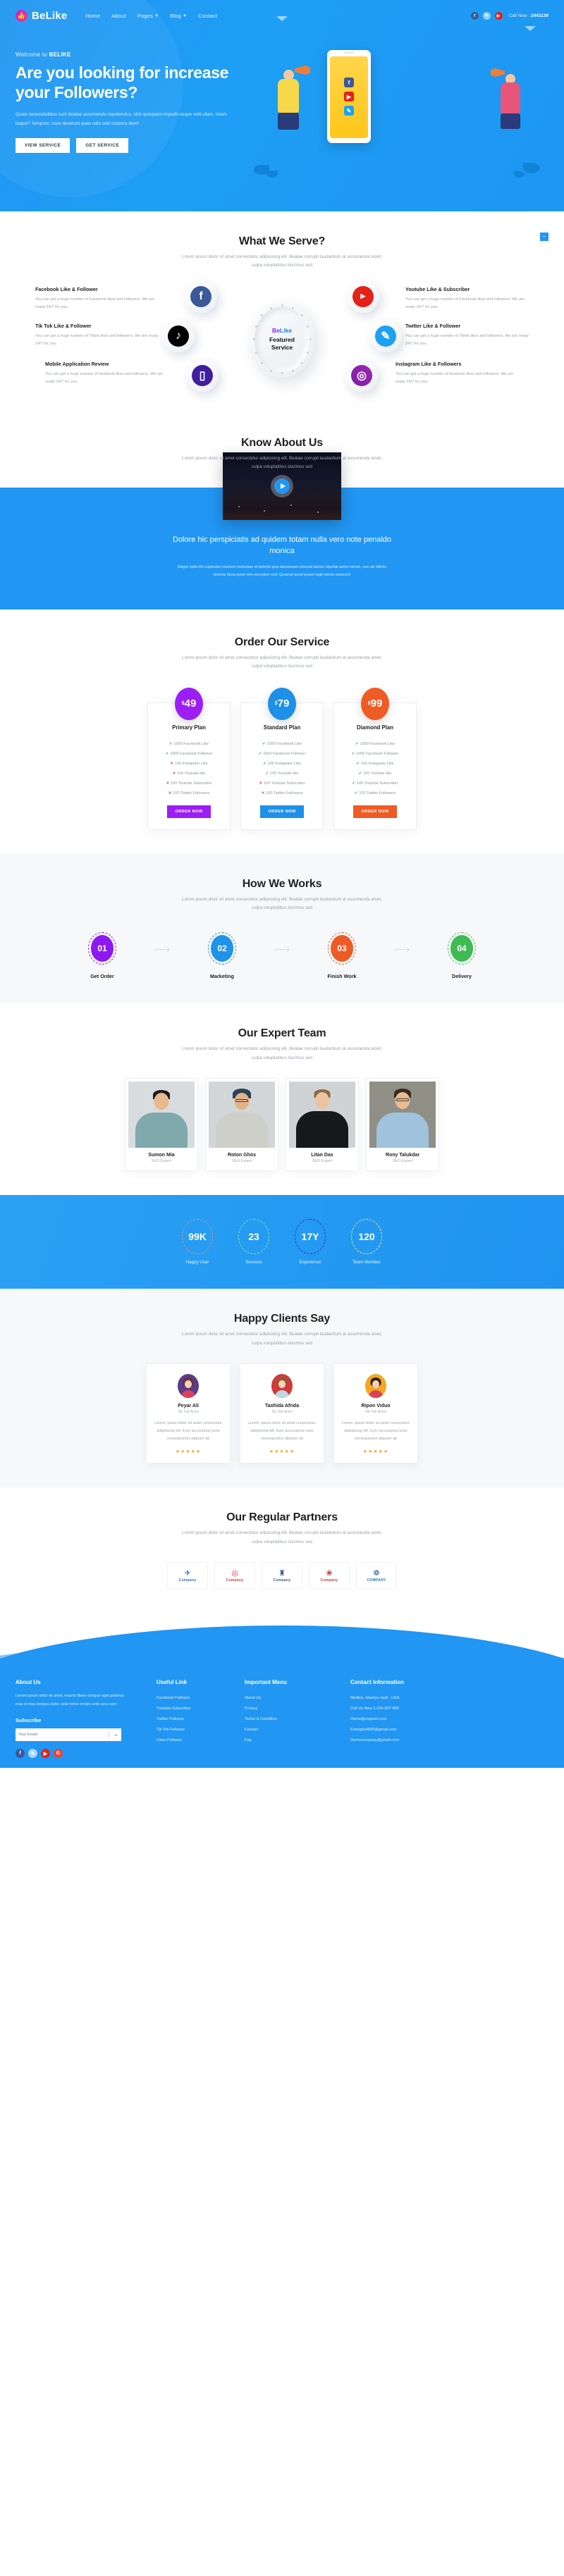 This screenshot has width=564, height=2576. I want to click on view-service-button: VIEW SERVICE, so click(43, 146).